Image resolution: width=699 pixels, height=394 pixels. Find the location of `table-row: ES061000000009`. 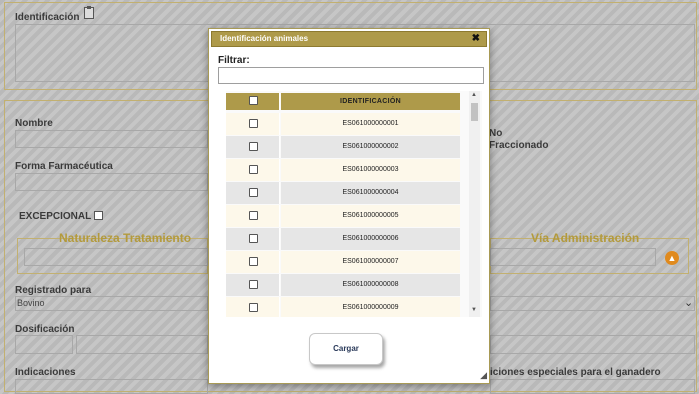

table-row: ES061000000009 is located at coordinates (343, 307).